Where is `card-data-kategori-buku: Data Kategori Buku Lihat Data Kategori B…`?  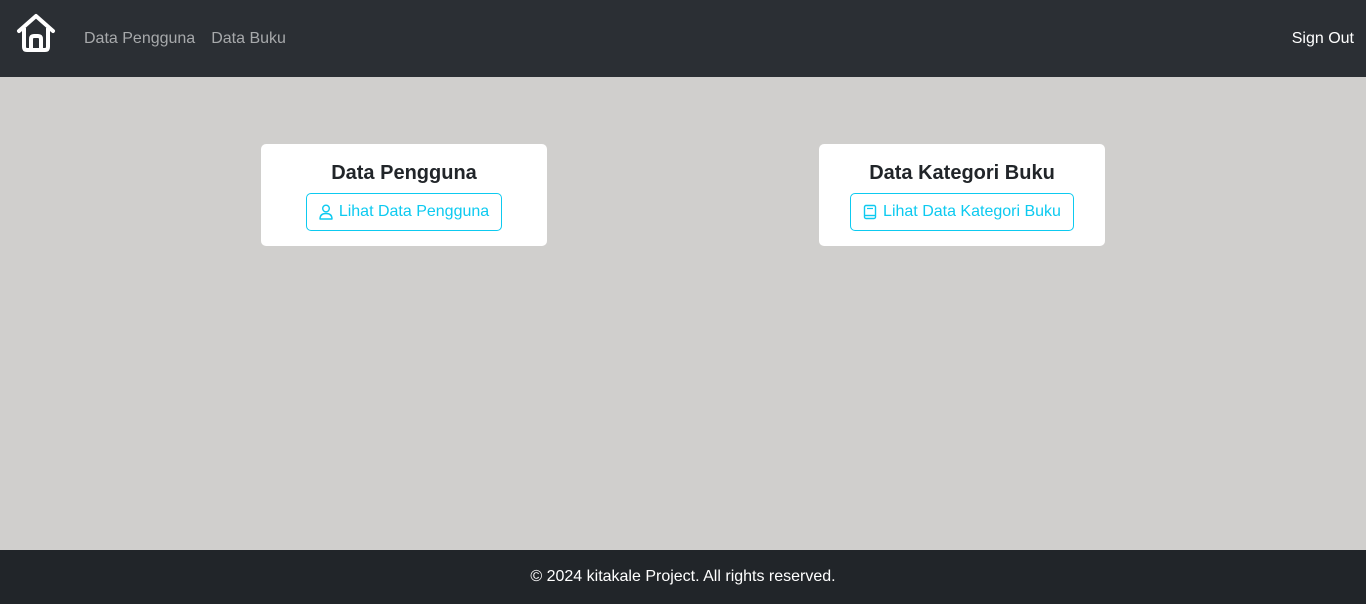
card-data-kategori-buku: Data Kategori Buku Lihat Data Kategori B… is located at coordinates (962, 195).